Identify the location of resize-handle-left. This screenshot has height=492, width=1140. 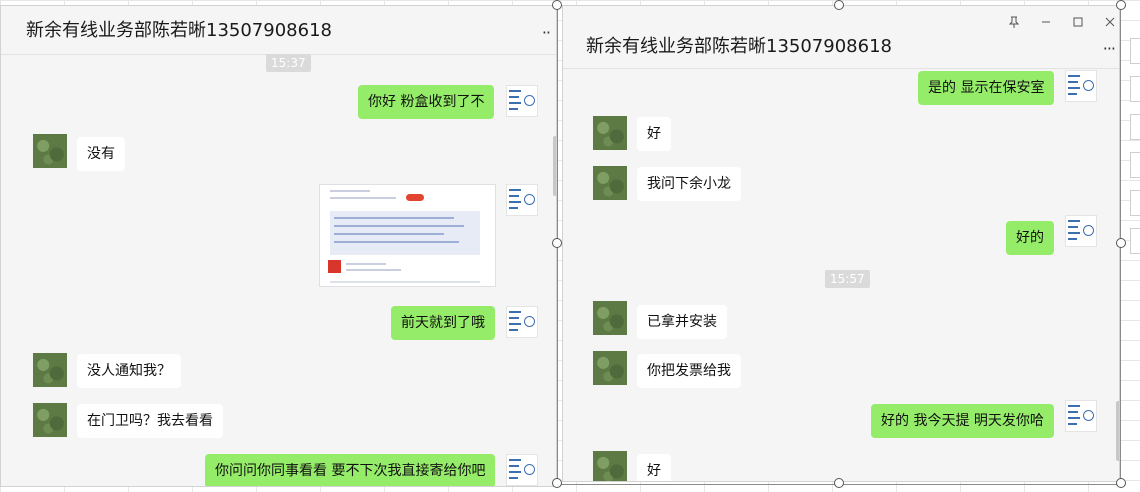
(557, 243).